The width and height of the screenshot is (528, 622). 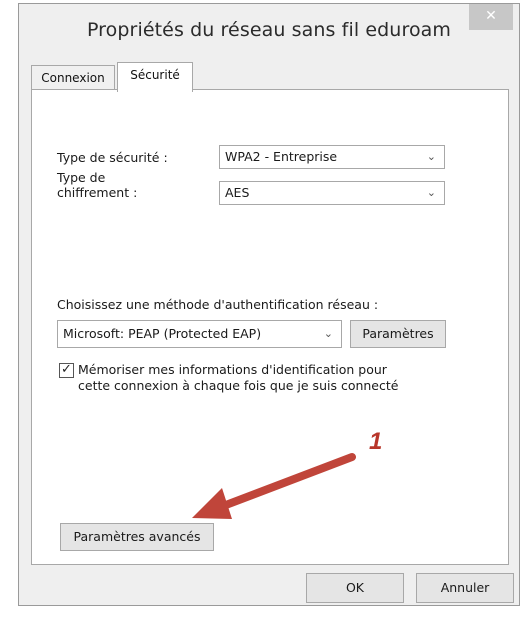 I want to click on security-type-label: Type de sécurité :, so click(x=112, y=157).